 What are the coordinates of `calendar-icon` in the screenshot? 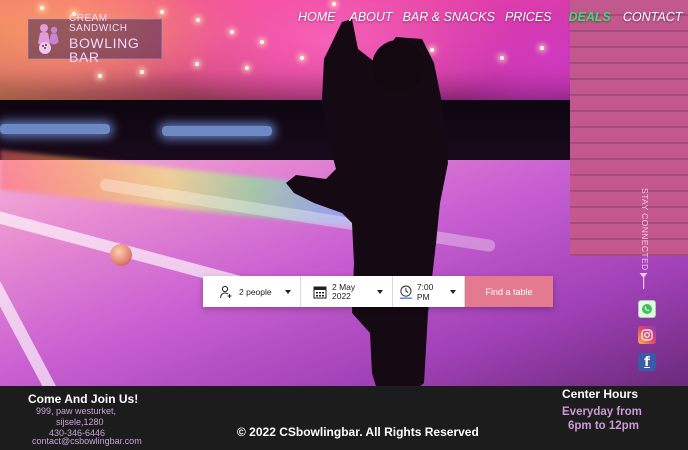 It's located at (320, 292).